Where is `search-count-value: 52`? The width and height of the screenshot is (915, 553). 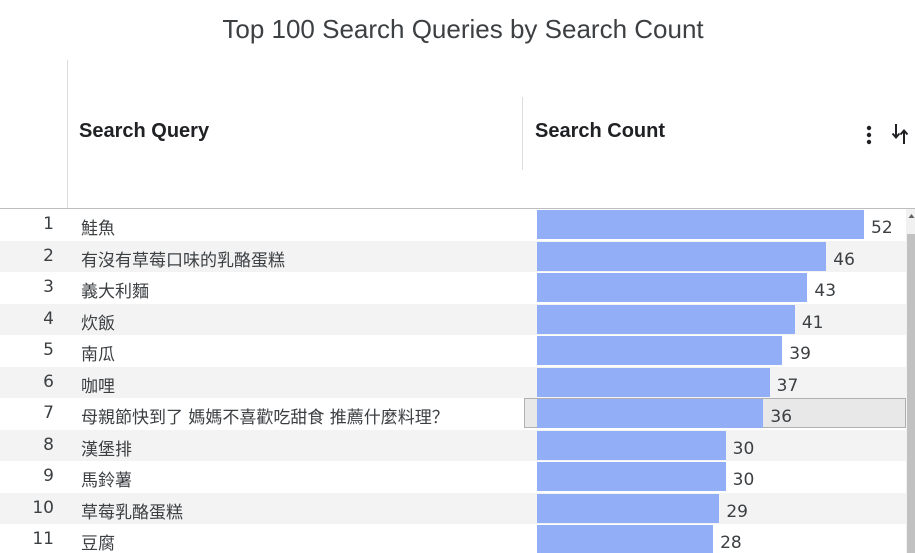
search-count-value: 52 is located at coordinates (882, 228).